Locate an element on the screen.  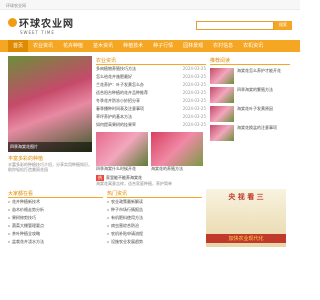
list-item: 种子市场行情报告 is located at coordinates (154, 210).